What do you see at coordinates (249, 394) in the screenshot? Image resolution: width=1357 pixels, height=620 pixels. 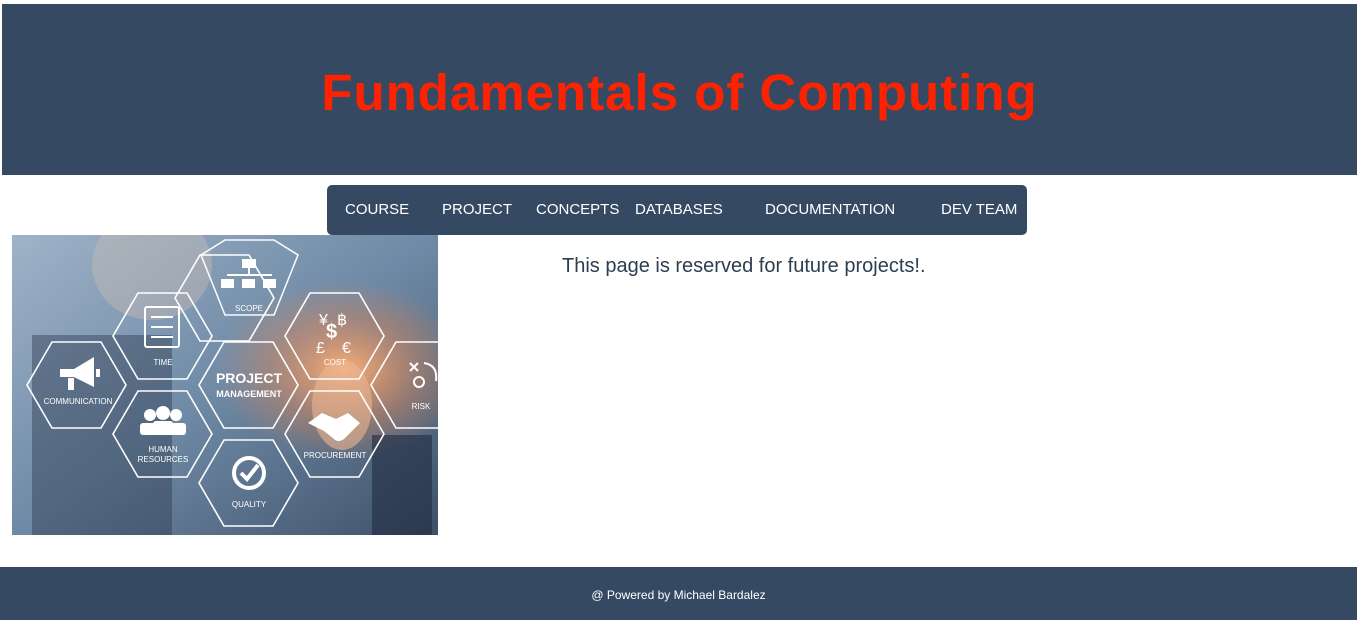 I see `hex-label-center-line2: MANAGEMENT` at bounding box center [249, 394].